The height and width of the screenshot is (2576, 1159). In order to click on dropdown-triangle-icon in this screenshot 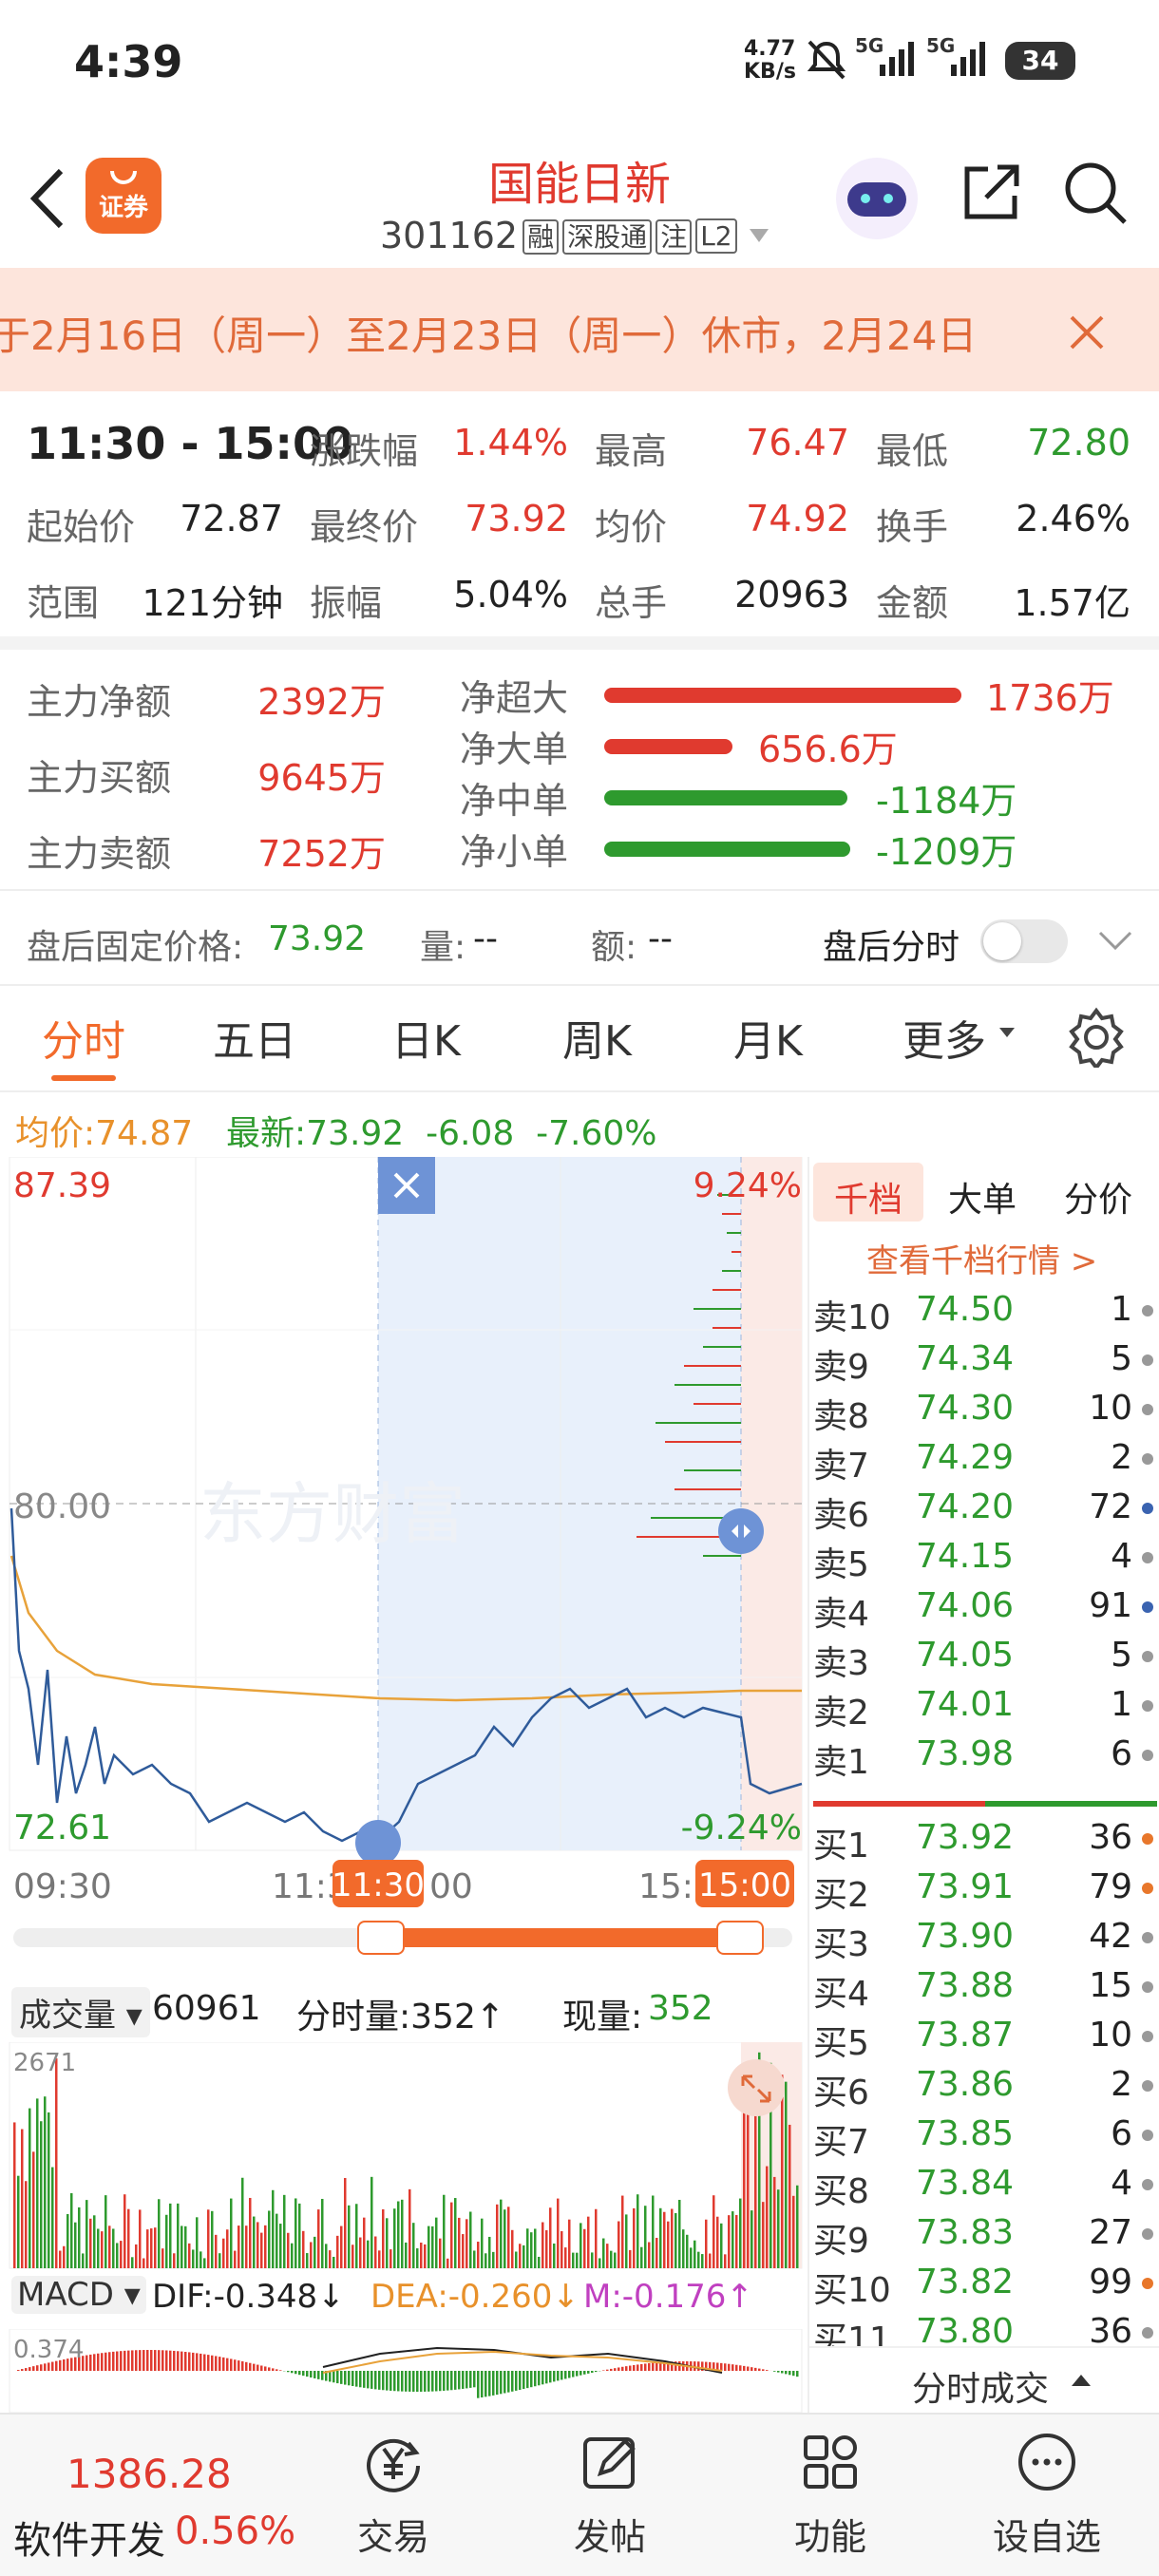, I will do `click(759, 235)`.